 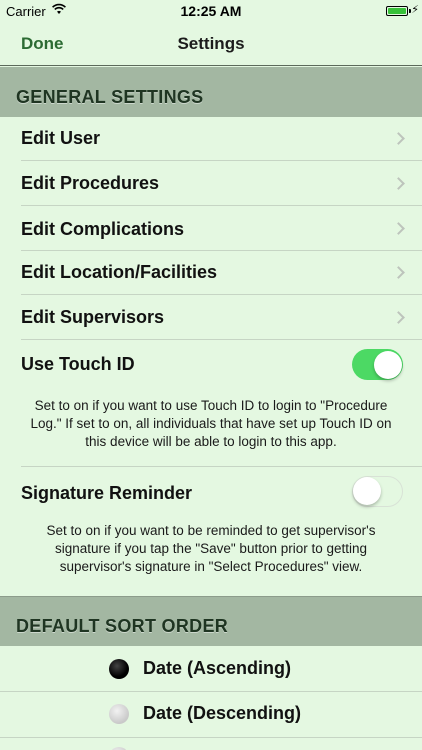 What do you see at coordinates (78, 364) in the screenshot?
I see `touch-id-label: Use Touch ID` at bounding box center [78, 364].